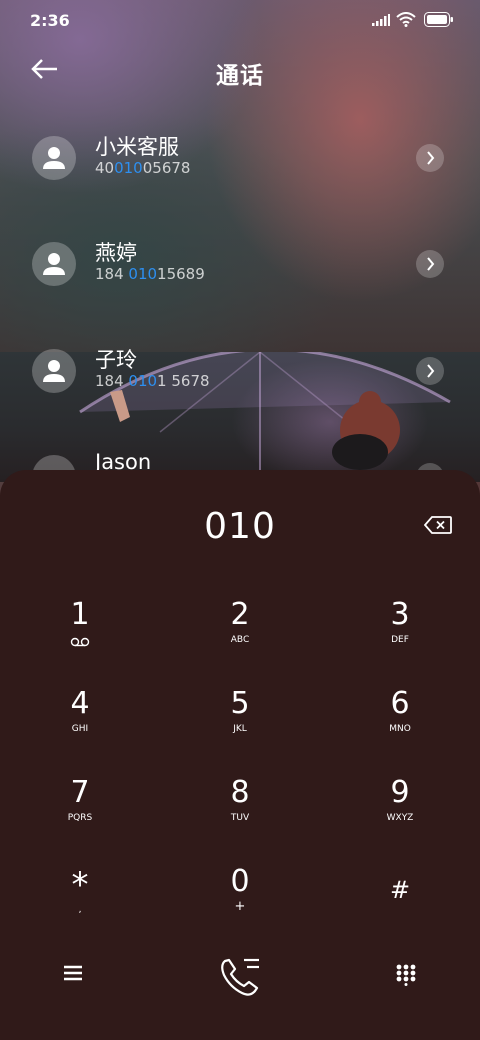 The height and width of the screenshot is (1040, 480). What do you see at coordinates (80, 816) in the screenshot?
I see `key-7: 7 PQRS` at bounding box center [80, 816].